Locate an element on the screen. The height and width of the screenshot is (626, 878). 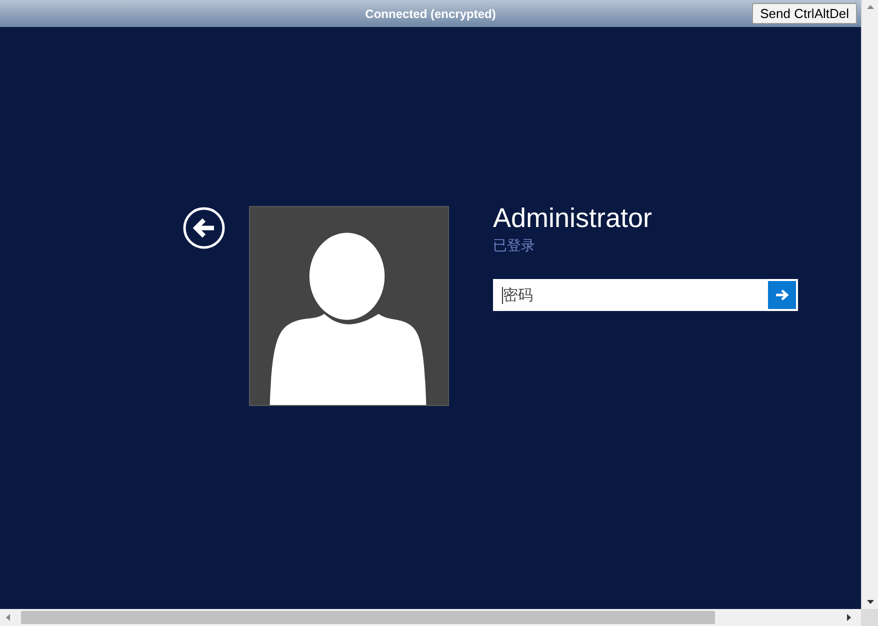
scroll-thumb is located at coordinates (368, 617).